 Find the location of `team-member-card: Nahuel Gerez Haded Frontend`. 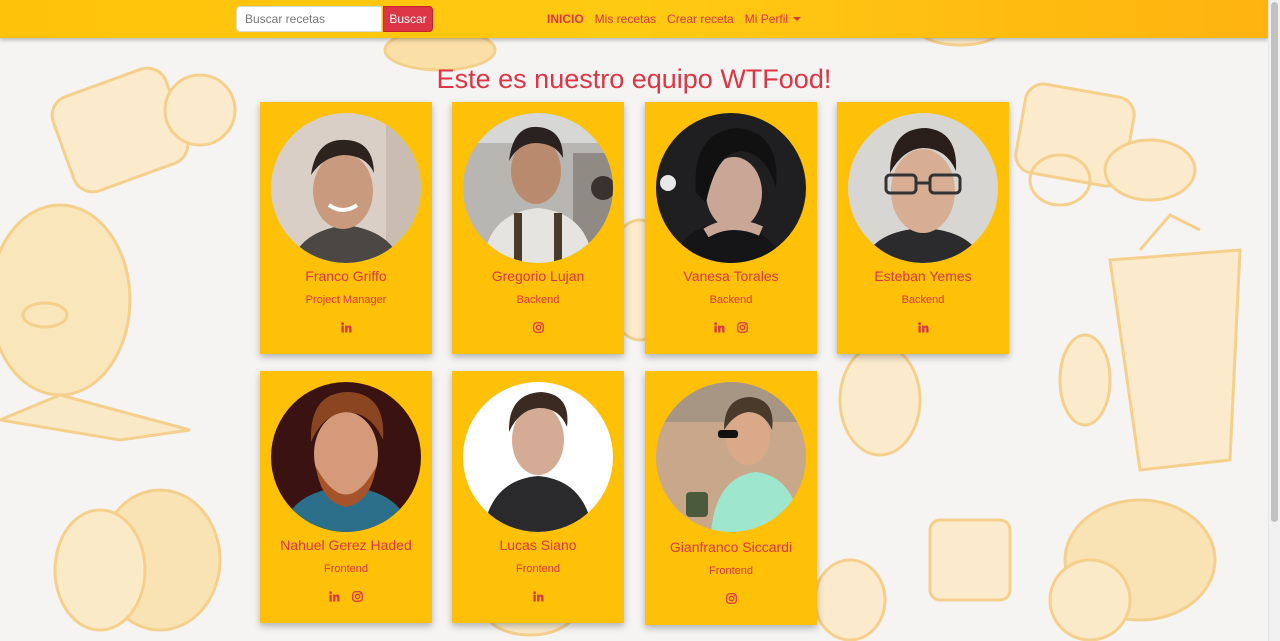

team-member-card: Nahuel Gerez Haded Frontend is located at coordinates (346, 497).